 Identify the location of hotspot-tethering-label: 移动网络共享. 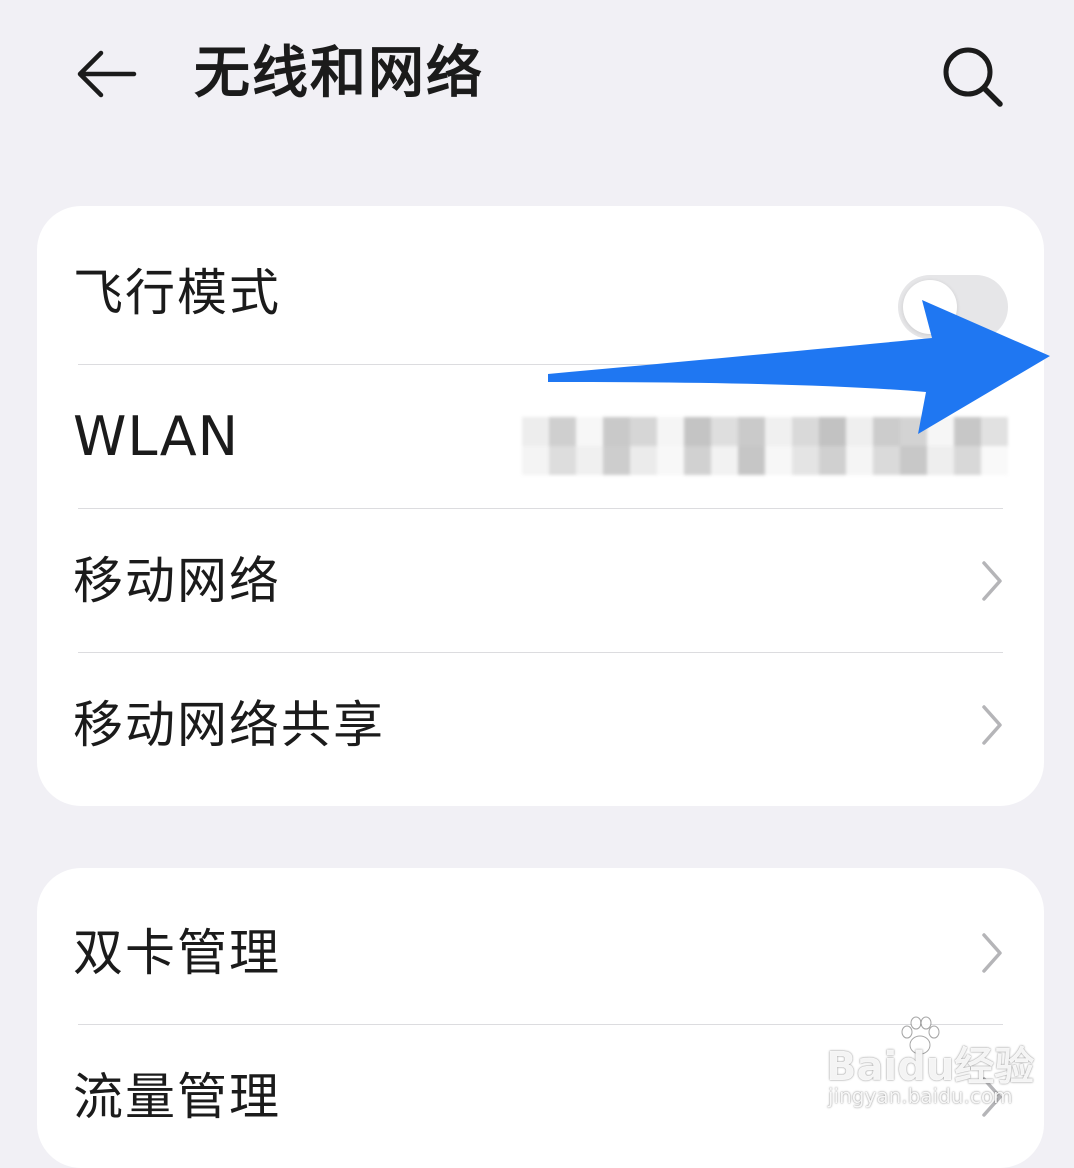
(229, 725).